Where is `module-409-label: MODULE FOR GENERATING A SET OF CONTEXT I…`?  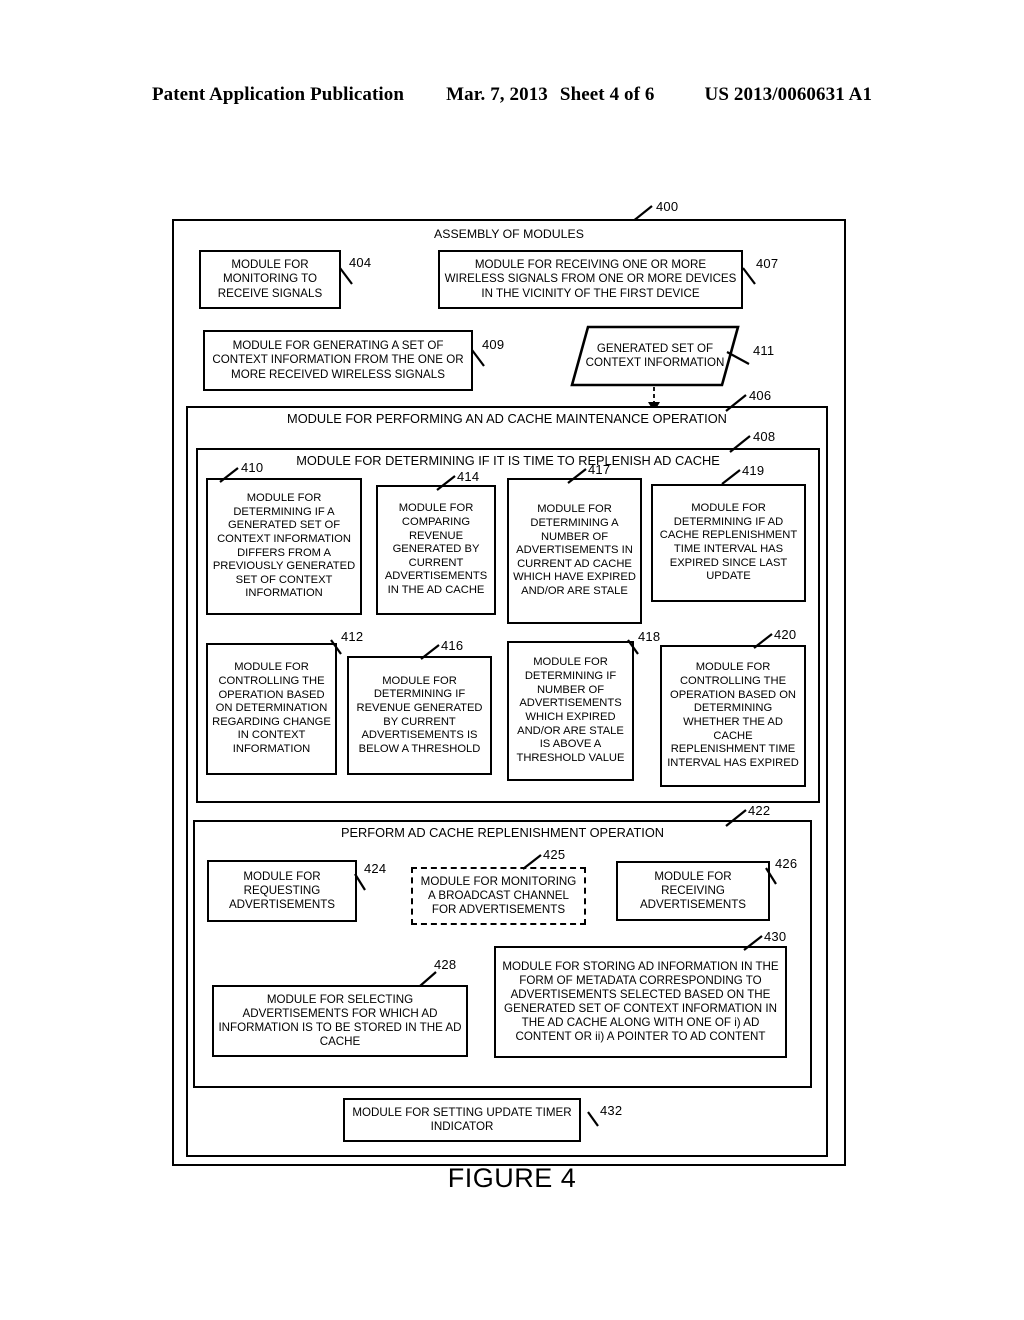
module-409-label: MODULE FOR GENERATING A SET OF CONTEXT I… is located at coordinates (338, 360).